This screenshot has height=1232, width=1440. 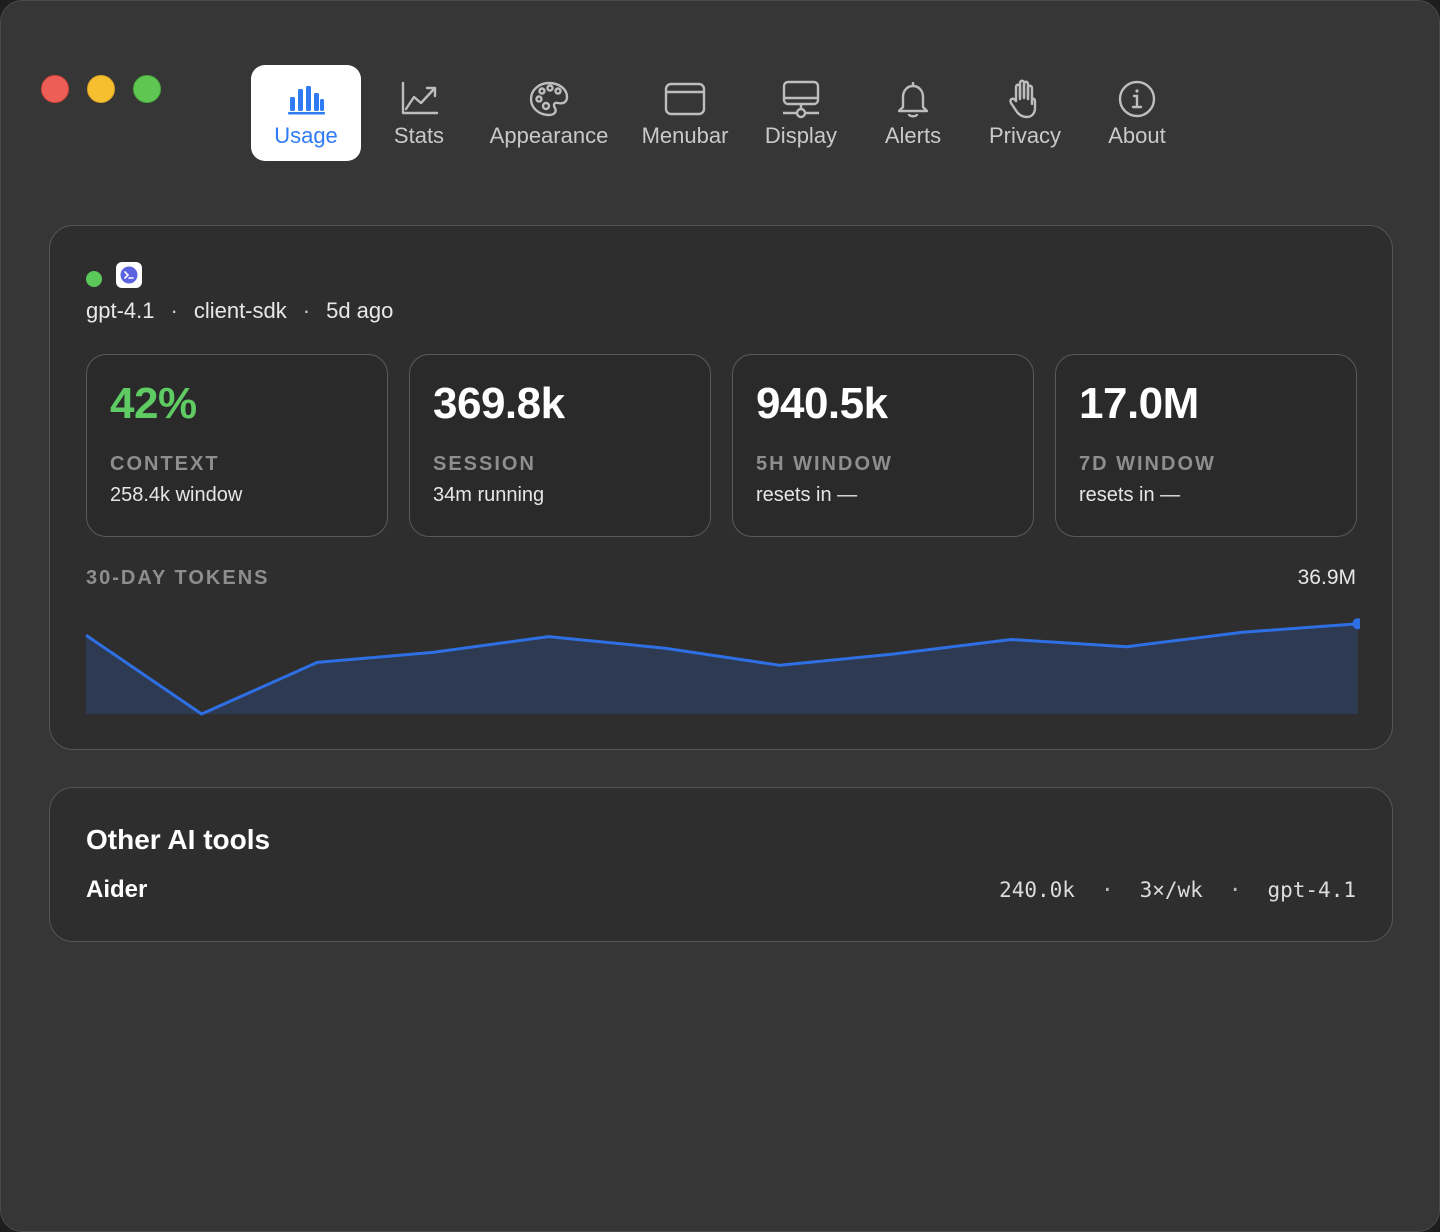 I want to click on tokens-area-chart, so click(x=722, y=667).